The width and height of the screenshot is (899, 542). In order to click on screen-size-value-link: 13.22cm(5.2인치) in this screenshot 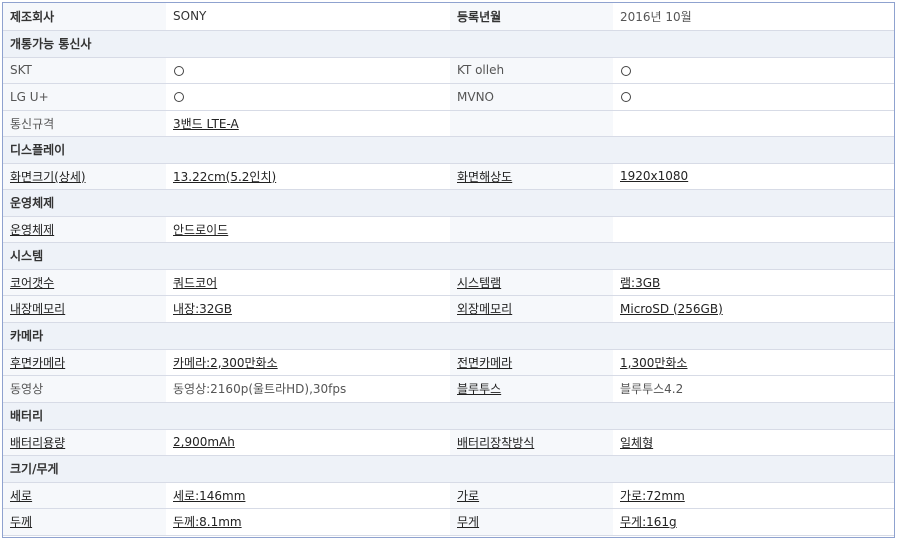, I will do `click(224, 177)`.